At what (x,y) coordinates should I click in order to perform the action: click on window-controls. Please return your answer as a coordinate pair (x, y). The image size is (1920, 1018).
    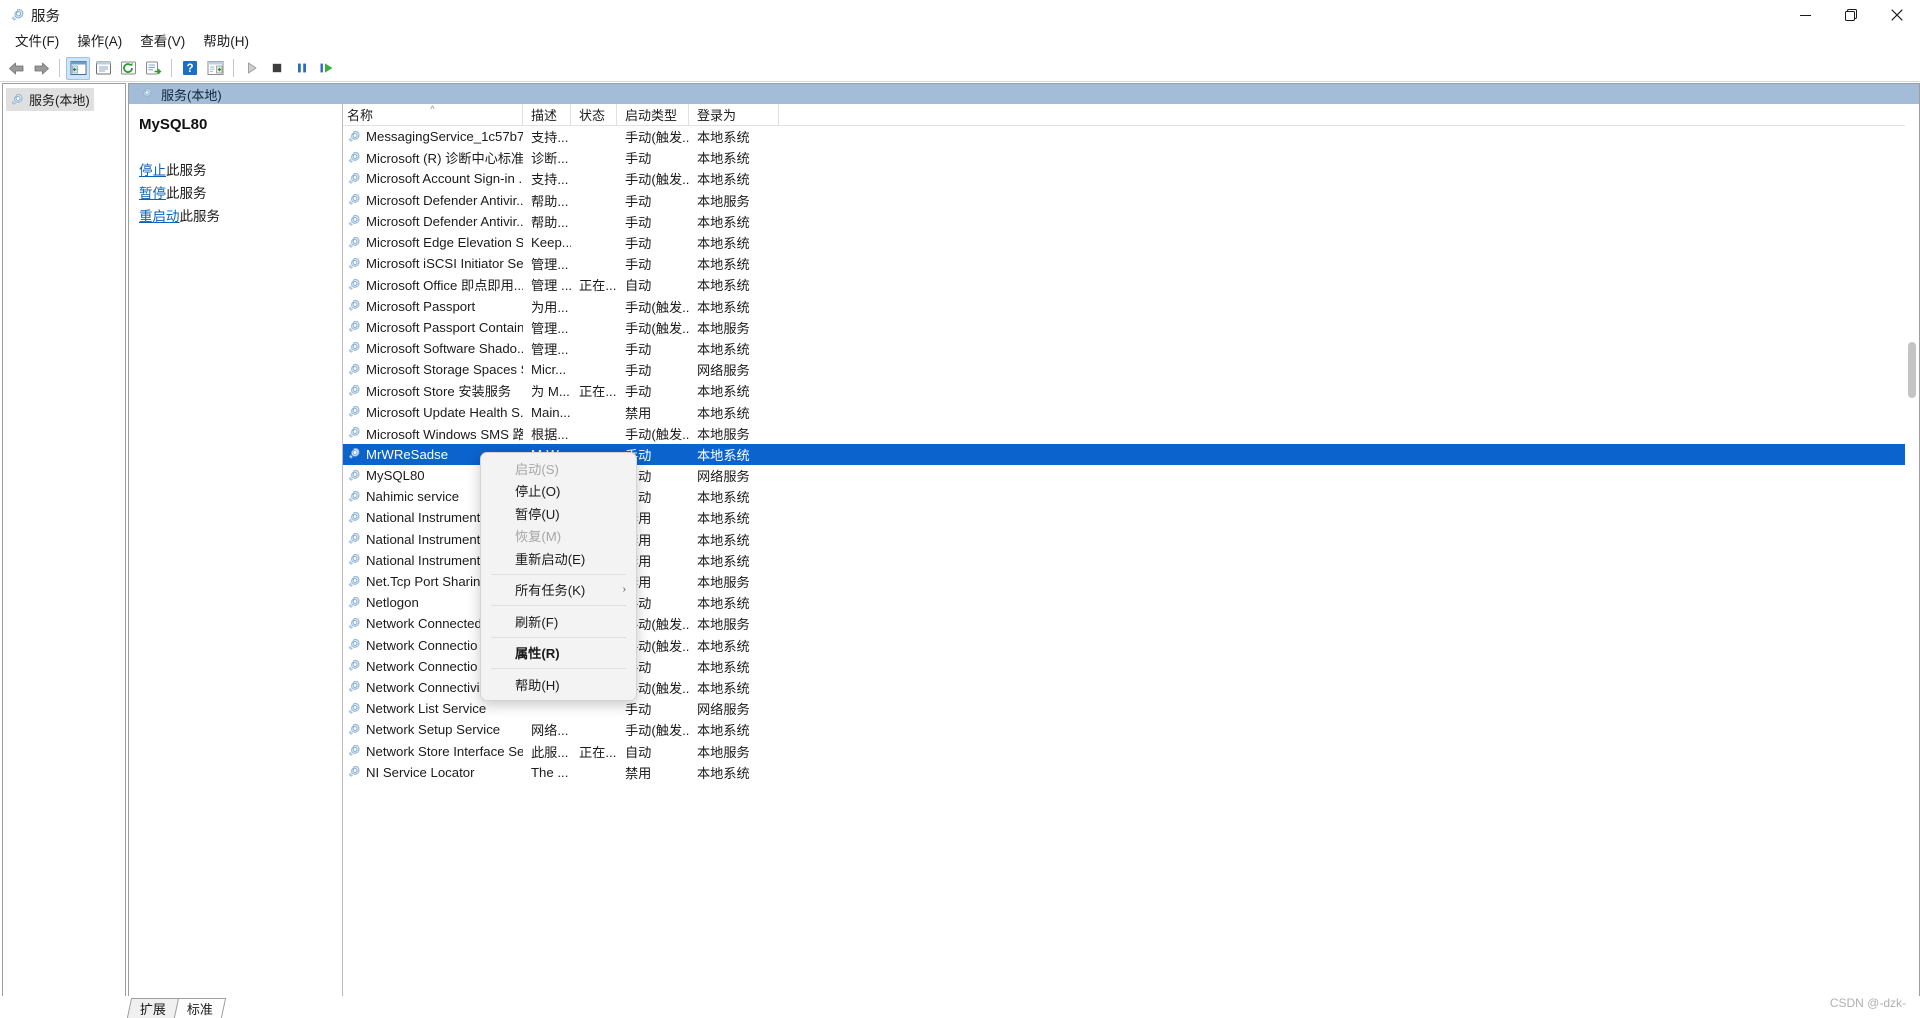
    Looking at the image, I should click on (1851, 15).